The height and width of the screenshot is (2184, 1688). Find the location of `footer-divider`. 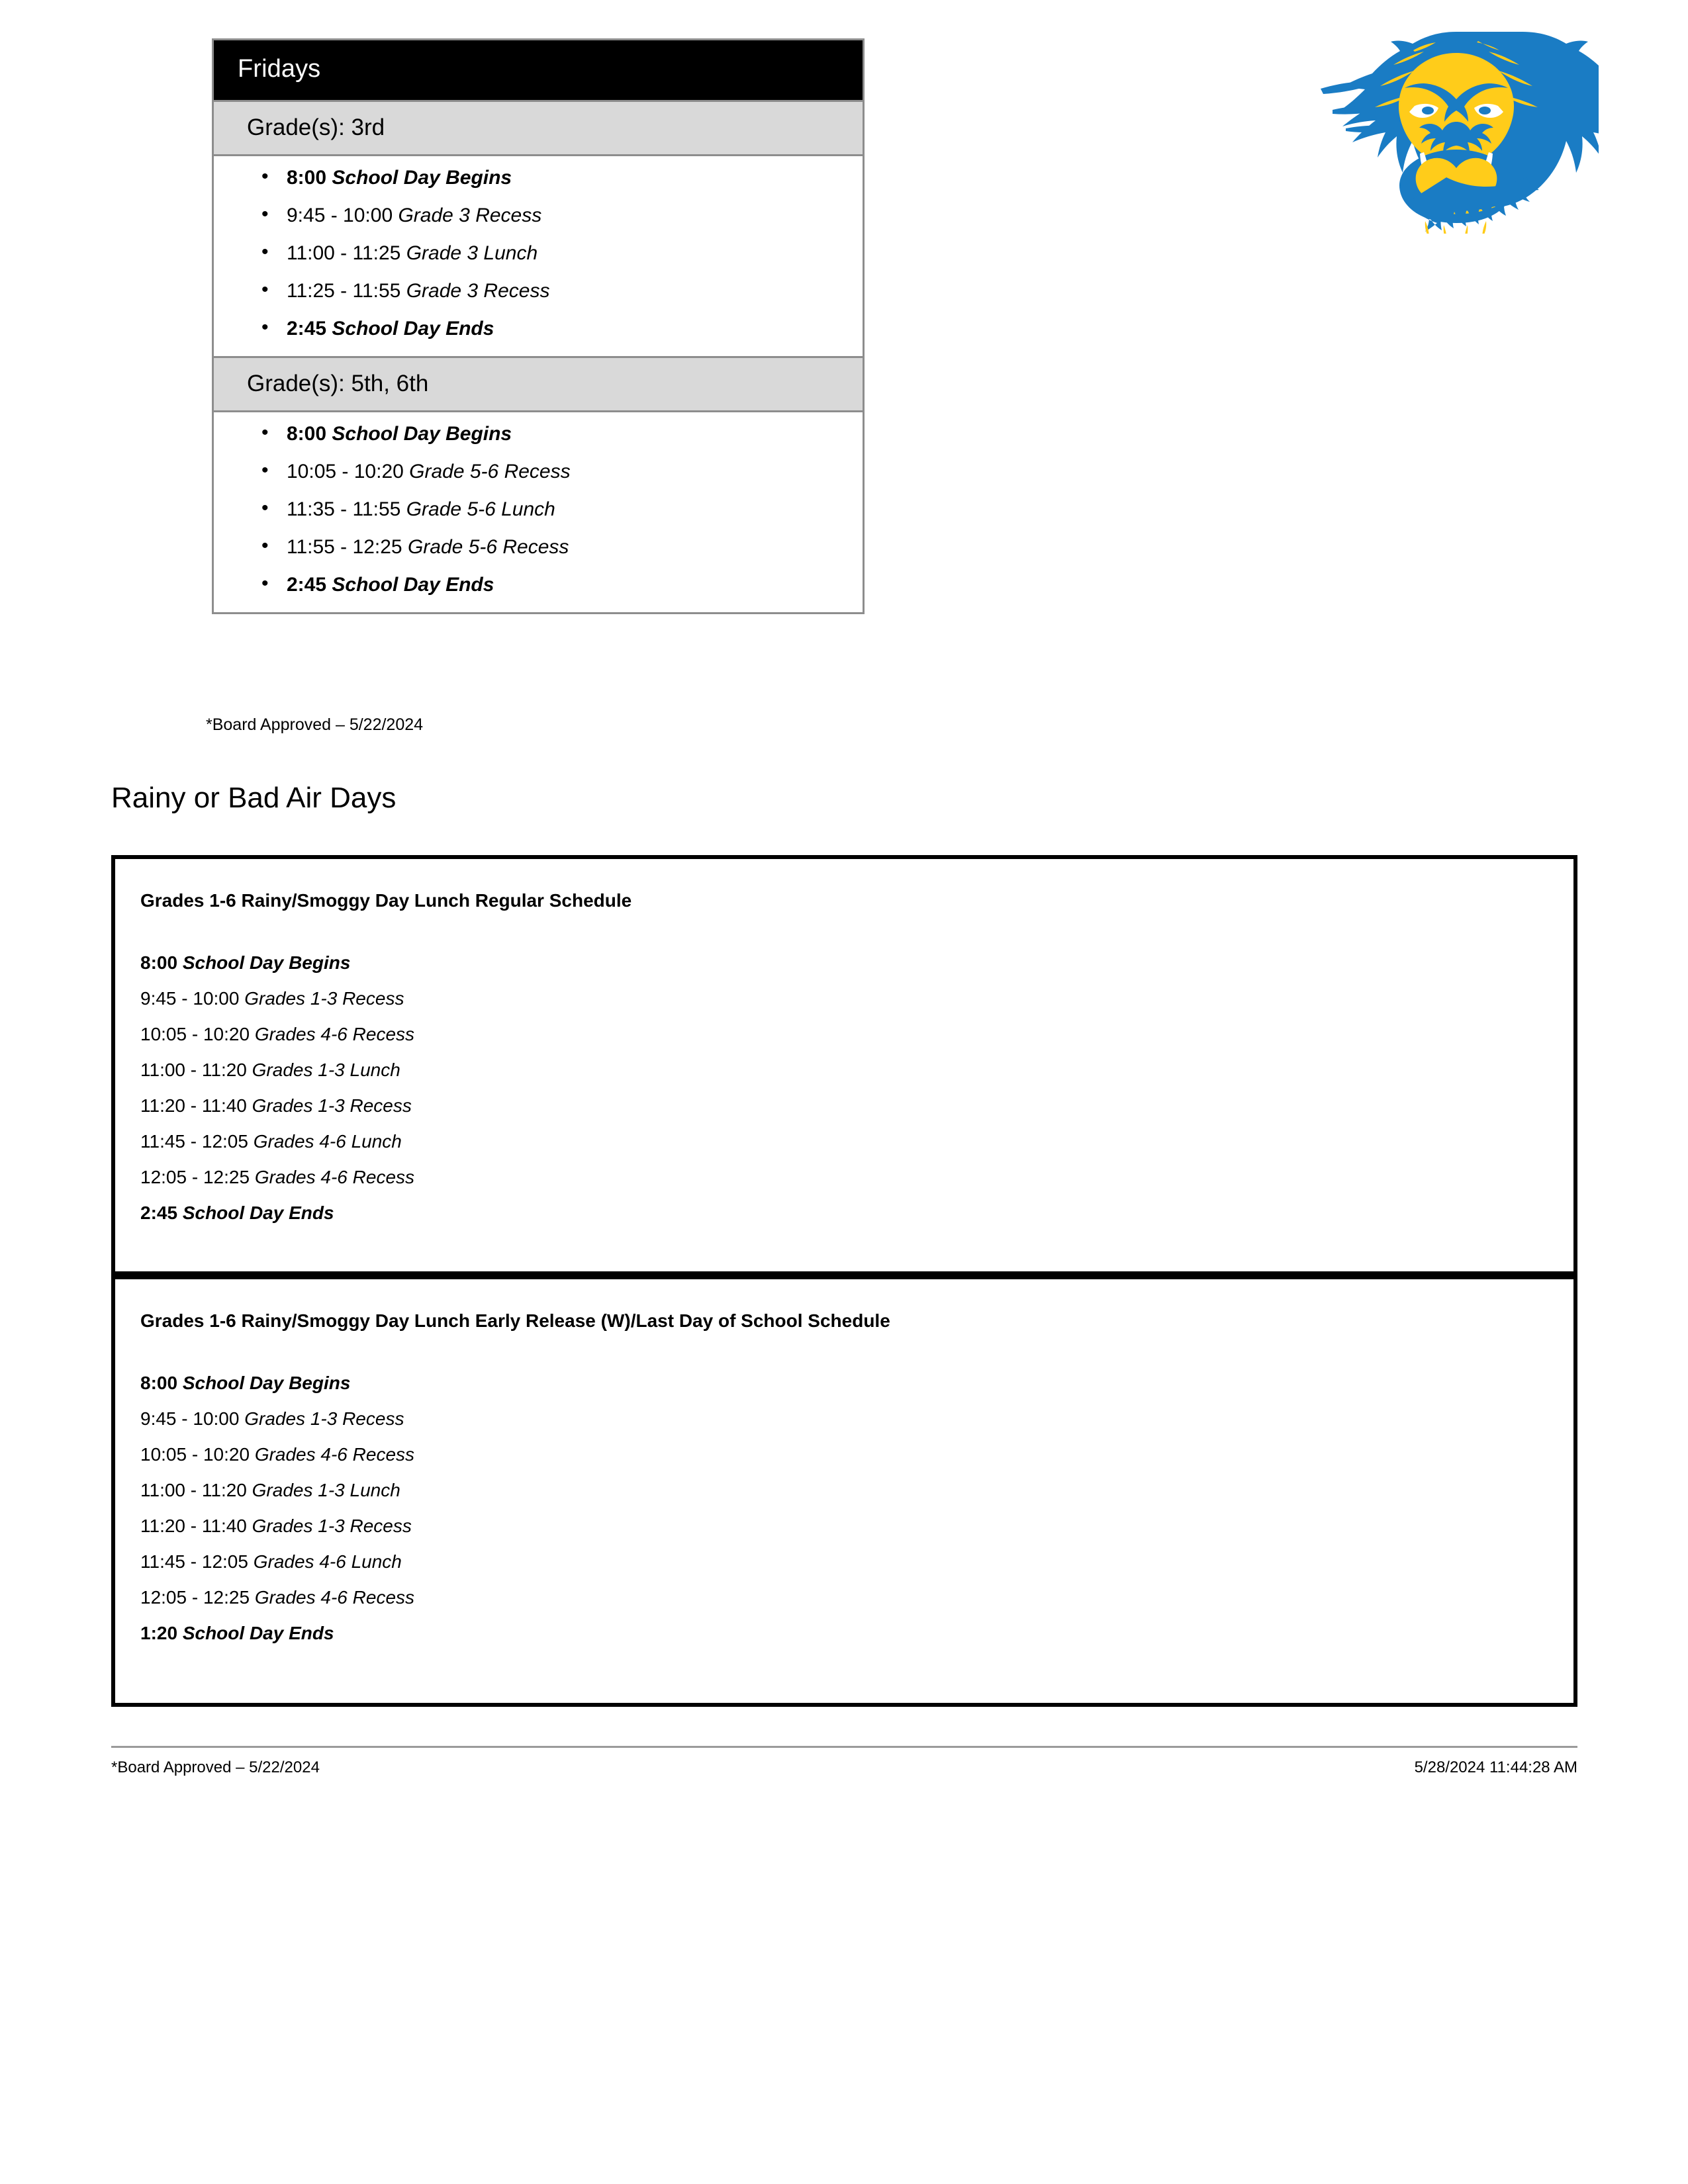

footer-divider is located at coordinates (844, 1747).